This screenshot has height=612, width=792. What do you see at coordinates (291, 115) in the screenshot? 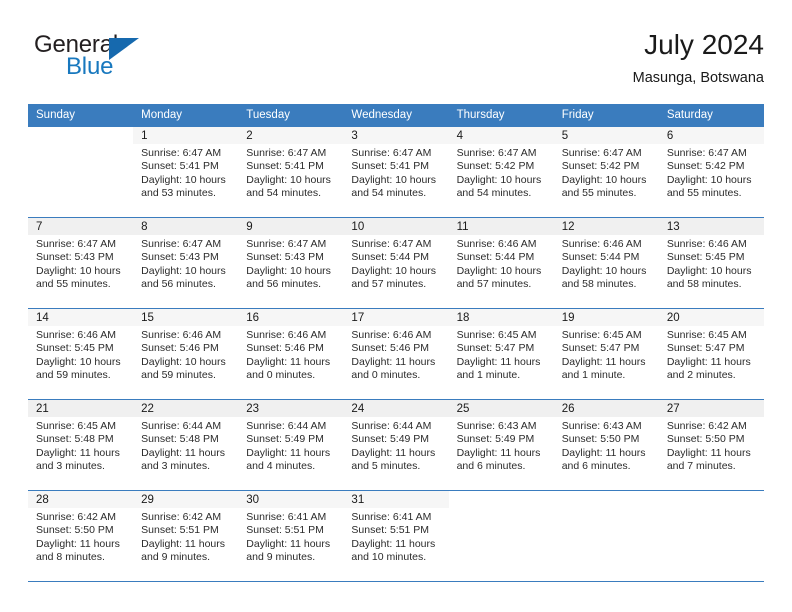
I see `weekday-header-tuesday: Tuesday` at bounding box center [291, 115].